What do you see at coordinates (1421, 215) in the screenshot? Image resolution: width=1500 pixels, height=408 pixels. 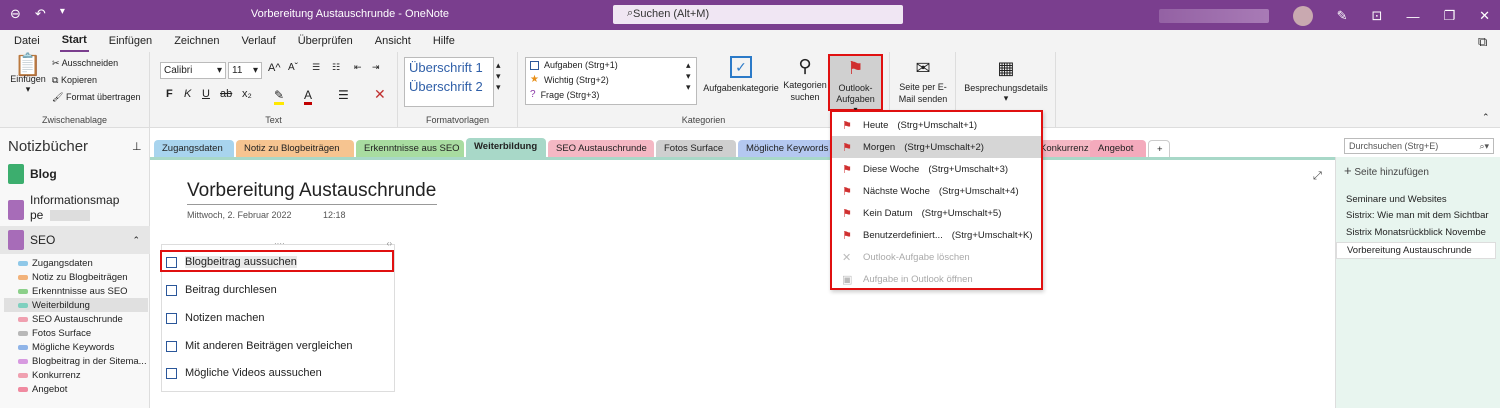 I see `page-item: Sistrix: Wie man mit dem Sichtbar` at bounding box center [1421, 215].